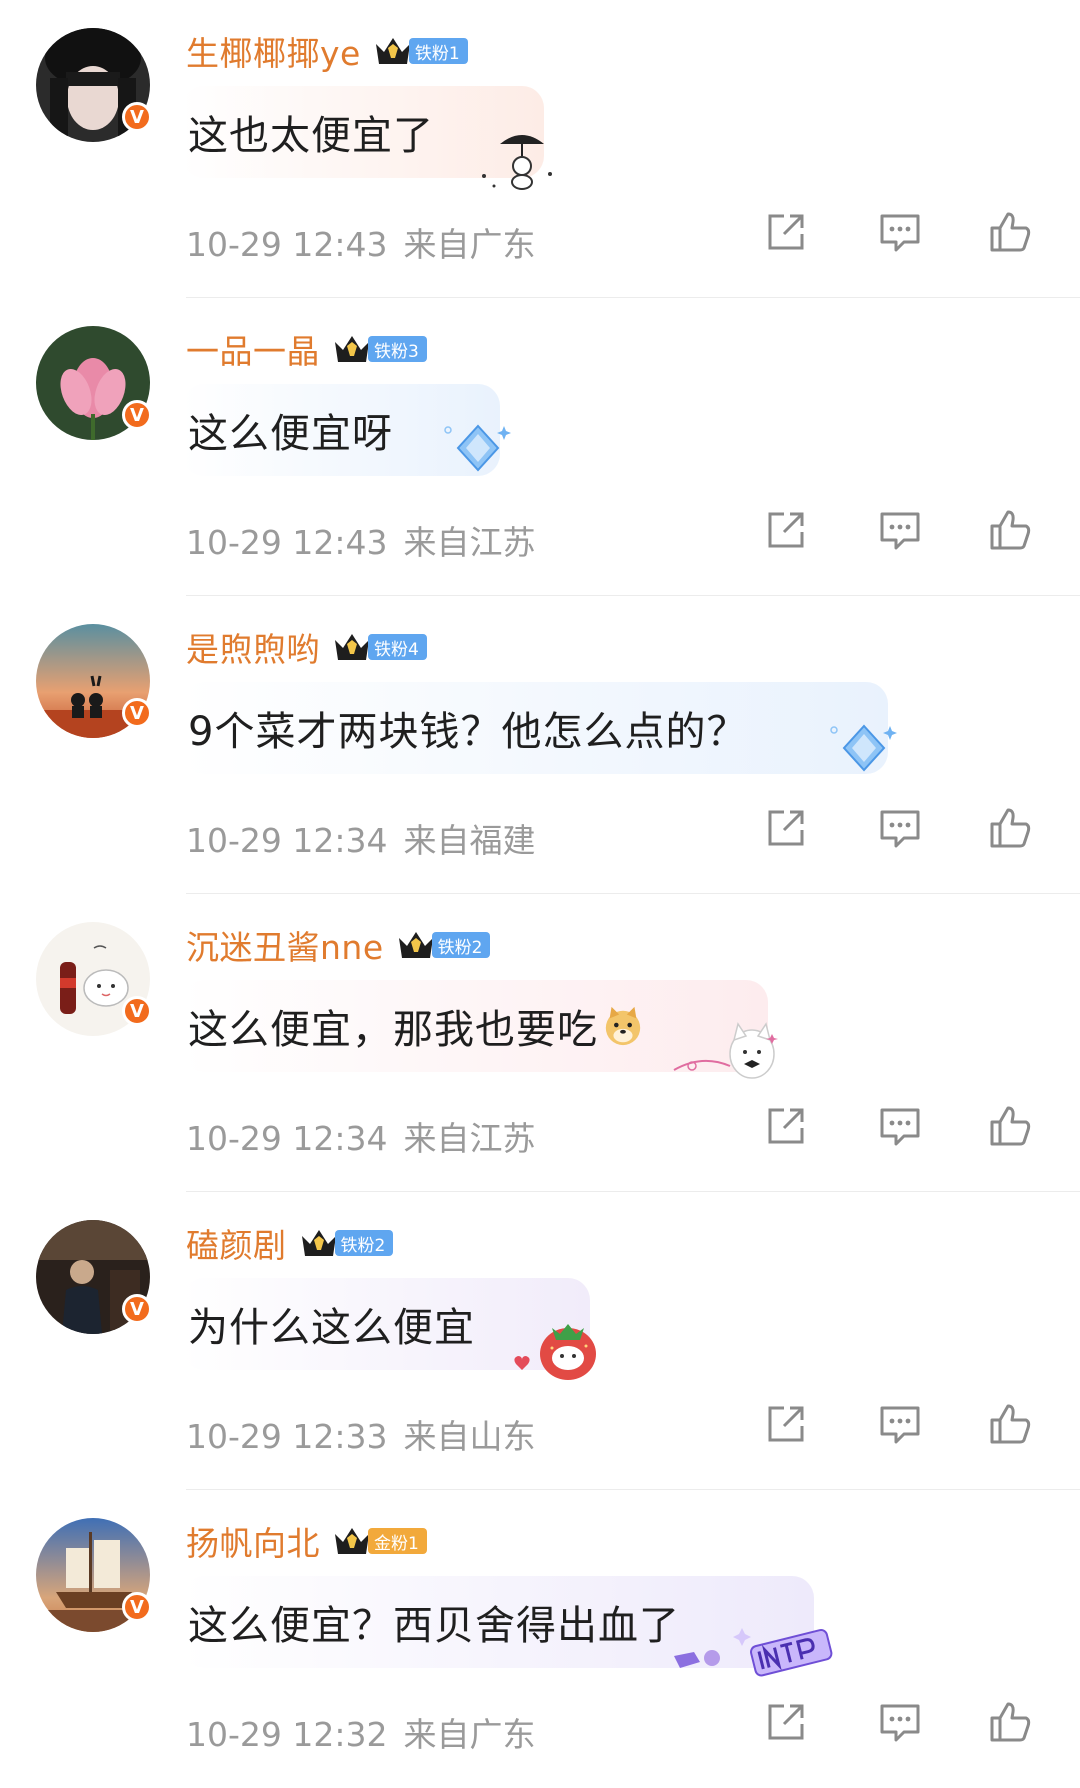 This screenshot has width=1080, height=1788. Describe the element at coordinates (468, 732) in the screenshot. I see `comment-text: 9个菜才两块钱？他怎么点的？` at that location.